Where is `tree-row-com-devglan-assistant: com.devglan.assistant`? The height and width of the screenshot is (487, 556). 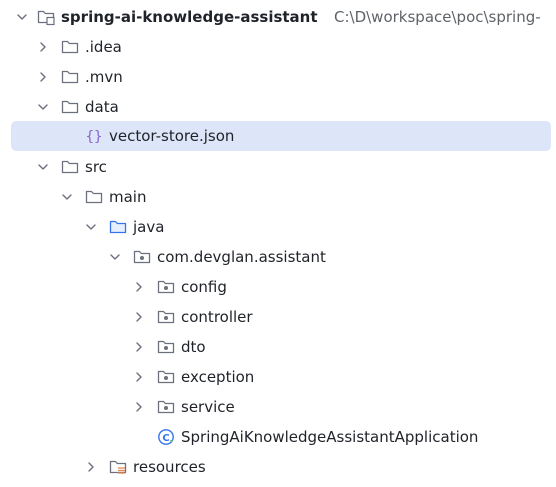
tree-row-com-devglan-assistant: com.devglan.assistant is located at coordinates (278, 257).